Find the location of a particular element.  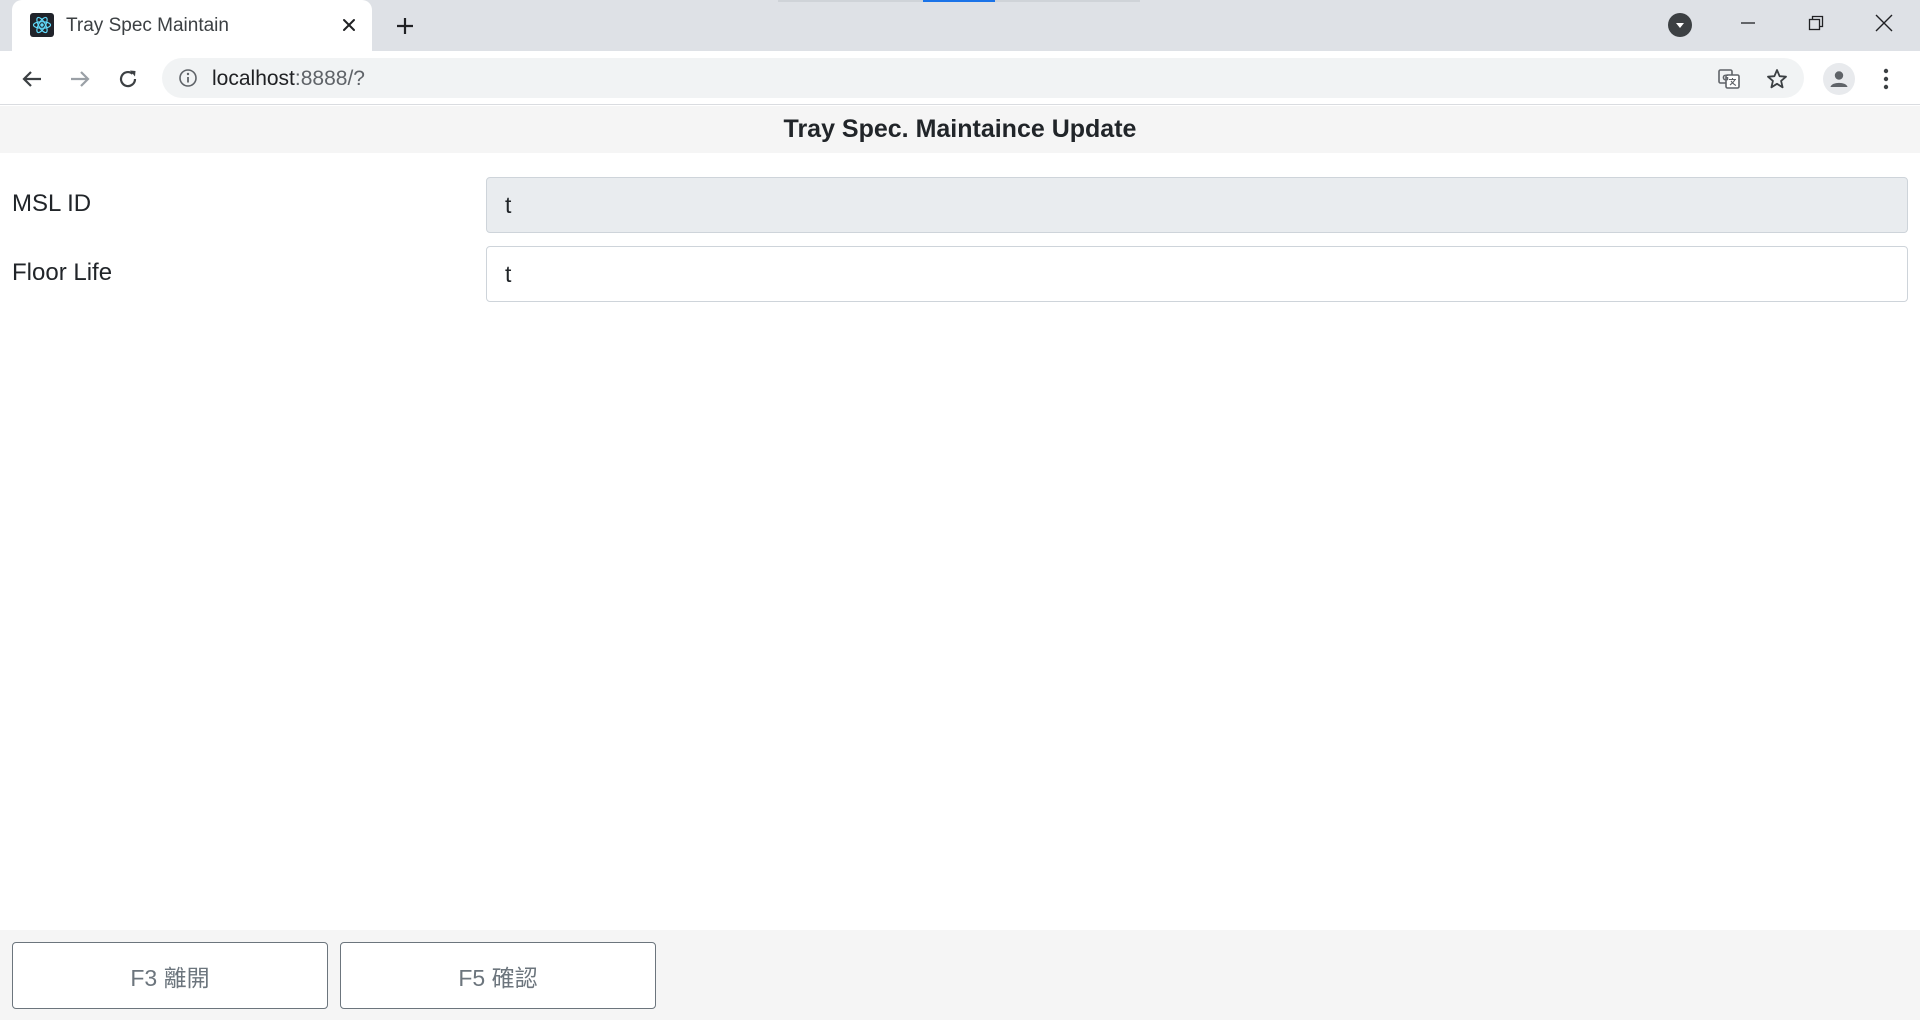

msl-id-label: MSL ID is located at coordinates (52, 203).